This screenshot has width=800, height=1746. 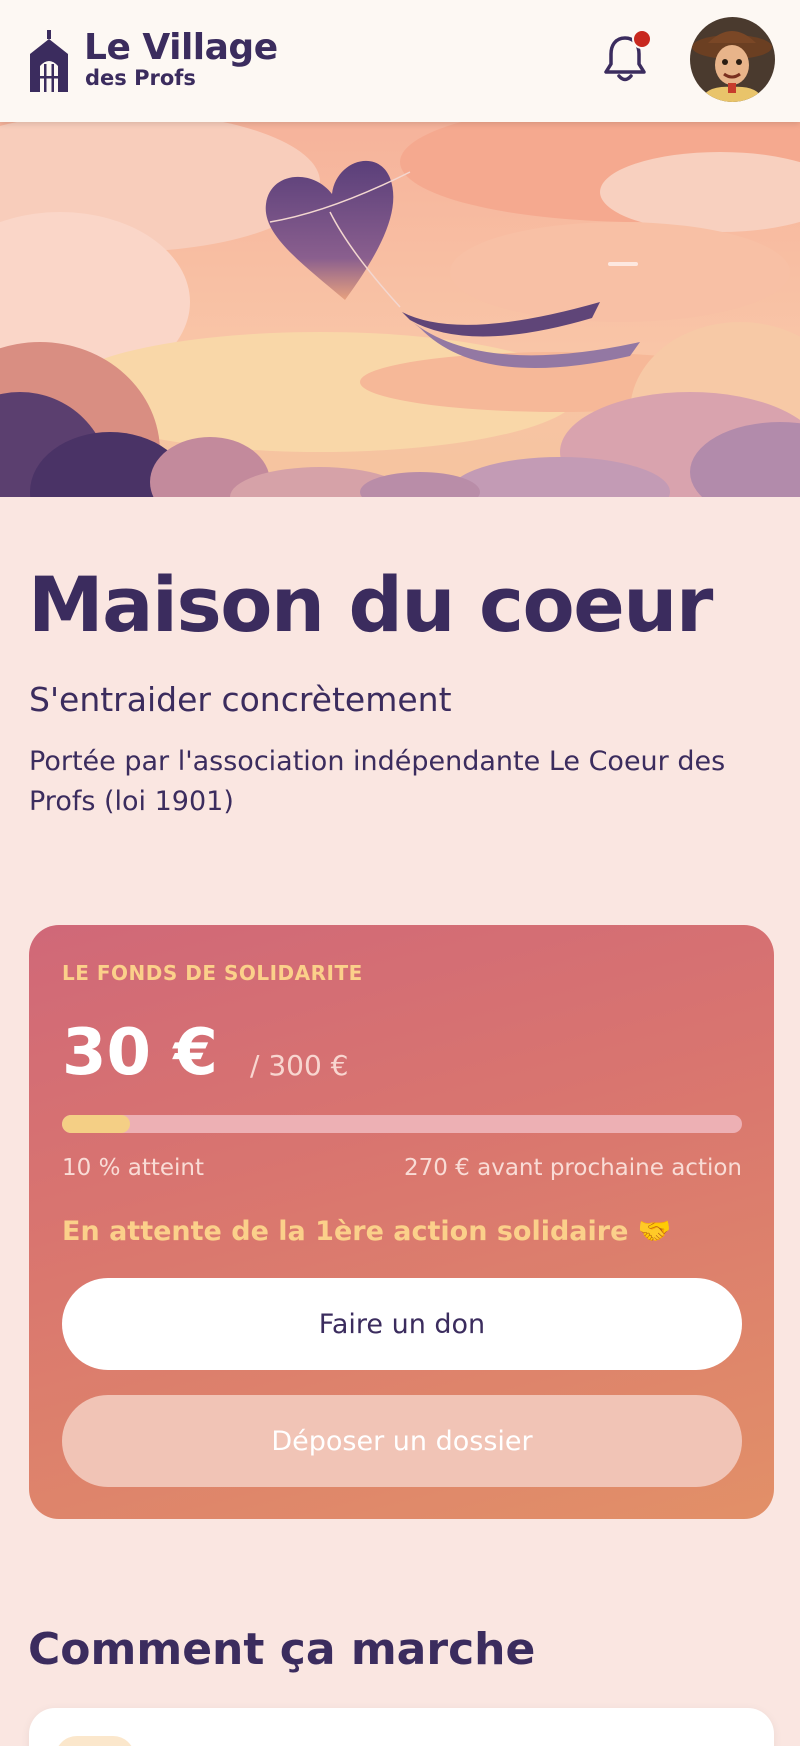 I want to click on fund-eyebrow: LE FONDS DE SOLIDARITE, so click(x=212, y=973).